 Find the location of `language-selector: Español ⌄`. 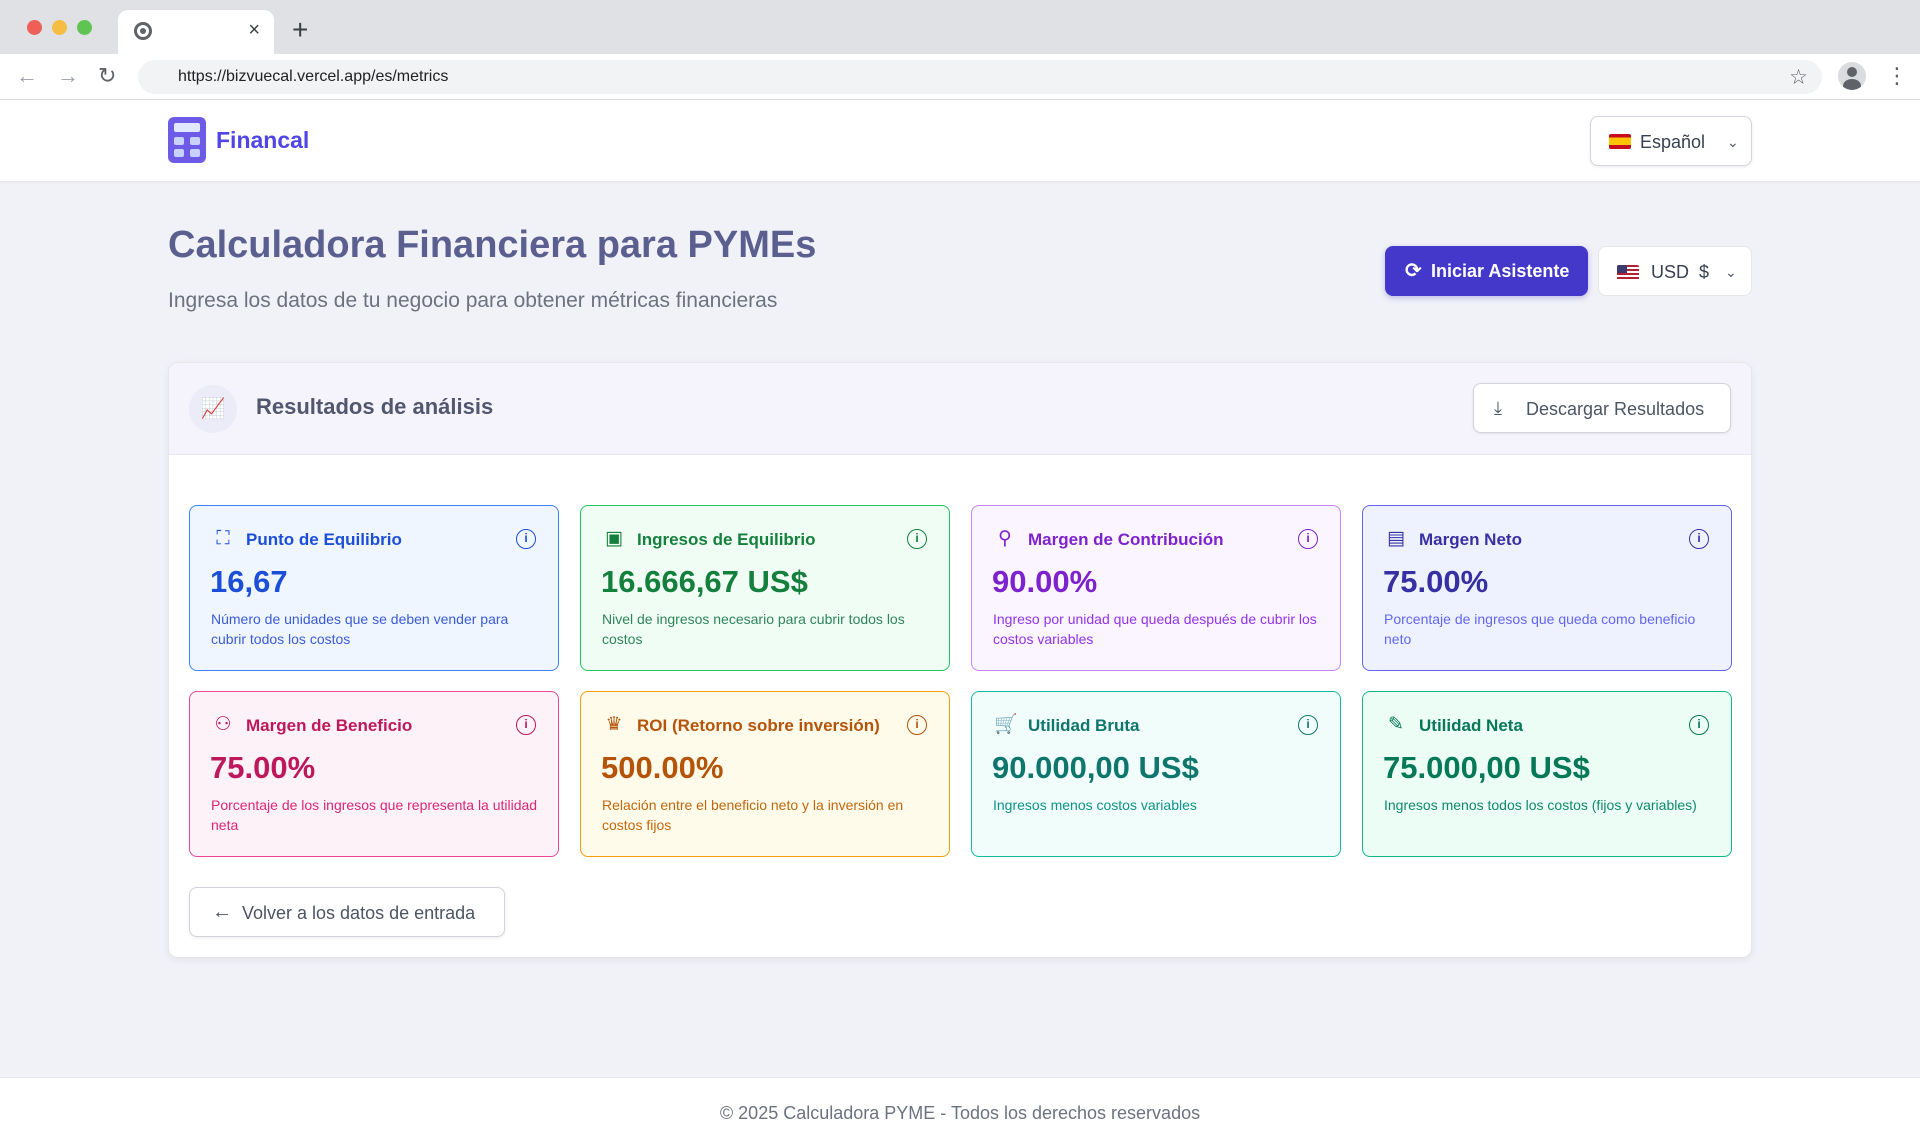

language-selector: Español ⌄ is located at coordinates (1671, 141).